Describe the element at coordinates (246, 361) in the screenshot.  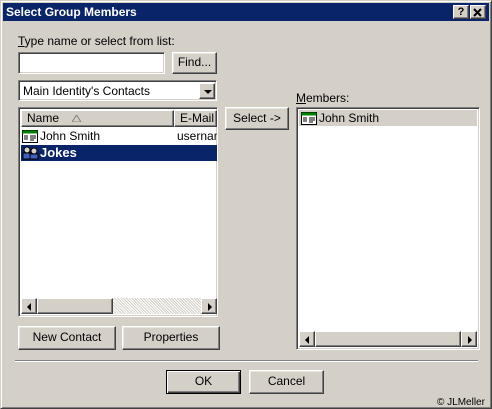
I see `separator` at that location.